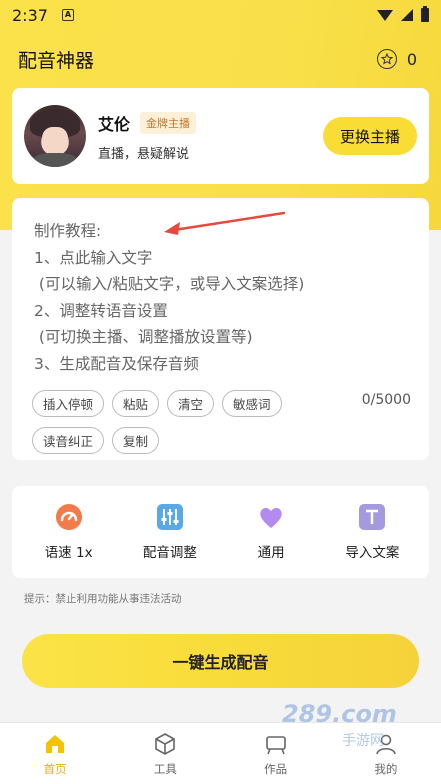 The height and width of the screenshot is (784, 441). I want to click on tool-speed-label: 语速 1x, so click(68, 553).